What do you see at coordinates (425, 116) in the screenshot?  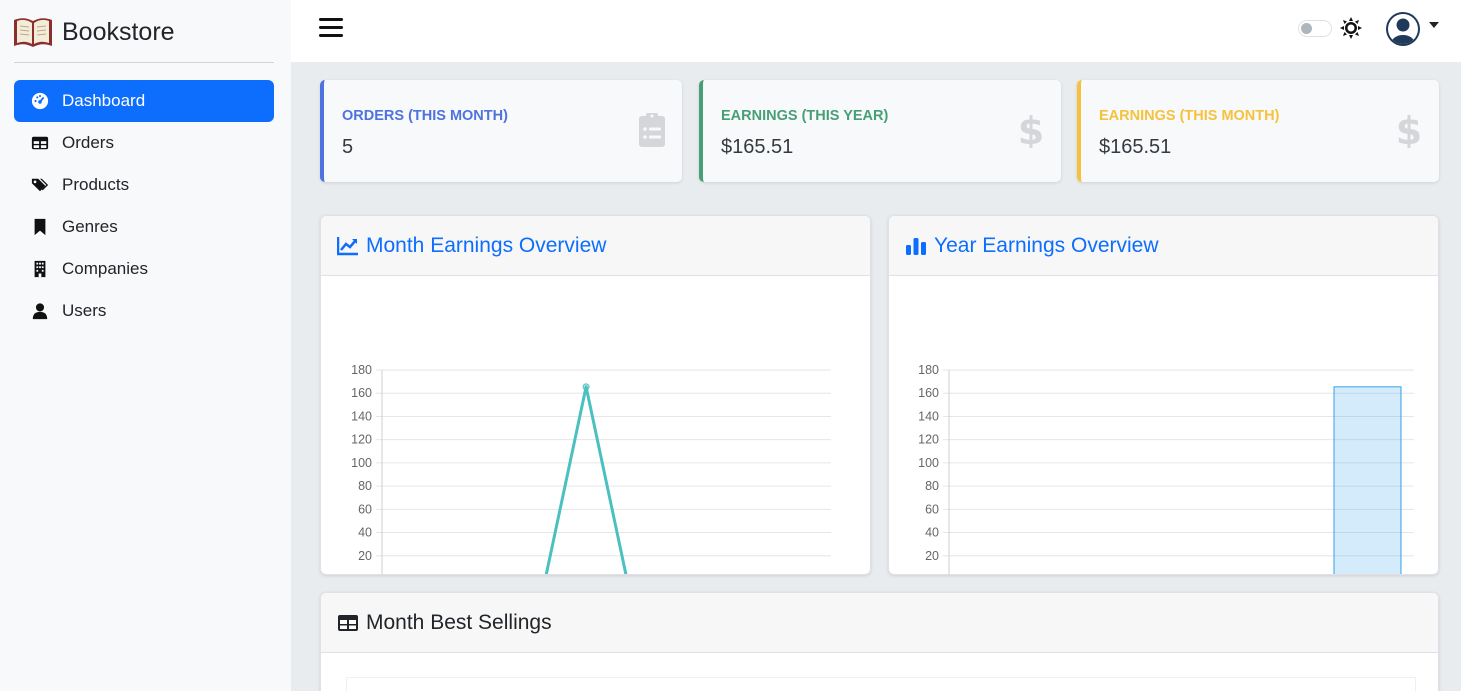 I see `stat-label: Orders (This Month)` at bounding box center [425, 116].